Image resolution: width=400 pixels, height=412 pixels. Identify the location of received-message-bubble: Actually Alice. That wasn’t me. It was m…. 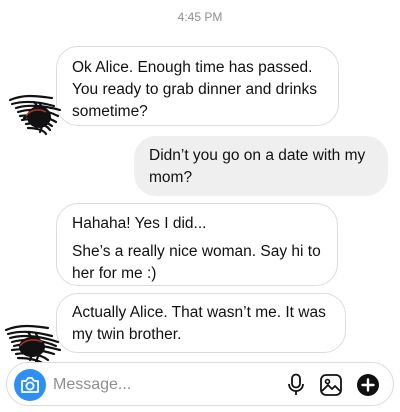
(201, 323).